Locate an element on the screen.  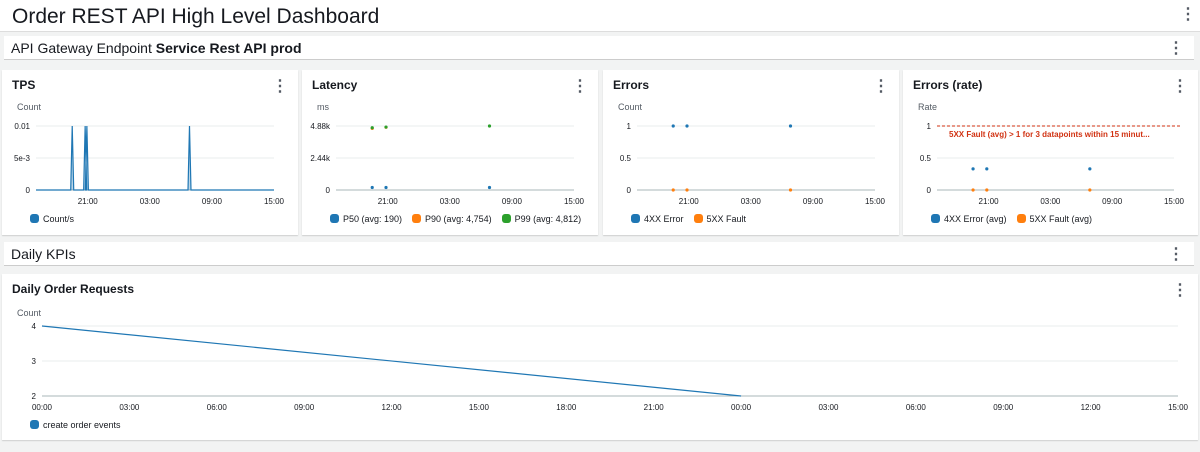
legend-item: P50 (avg: 190) is located at coordinates (366, 219).